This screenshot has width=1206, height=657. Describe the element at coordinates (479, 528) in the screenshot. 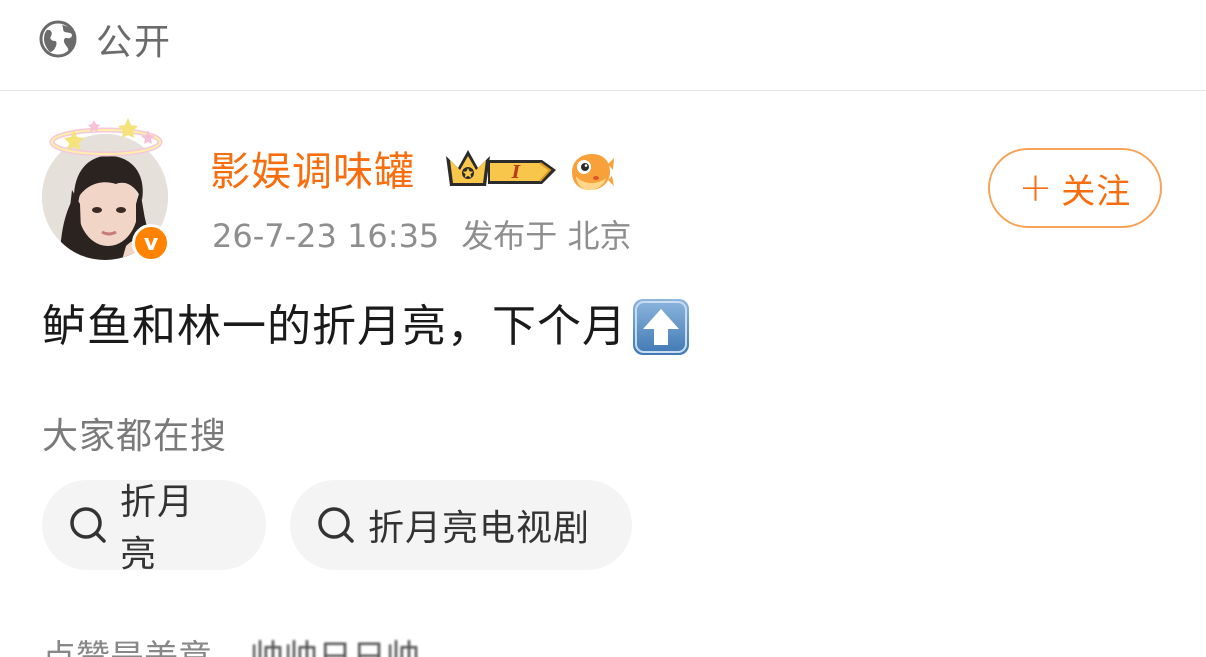

I see `search-chip-label: 折月亮电视剧` at that location.